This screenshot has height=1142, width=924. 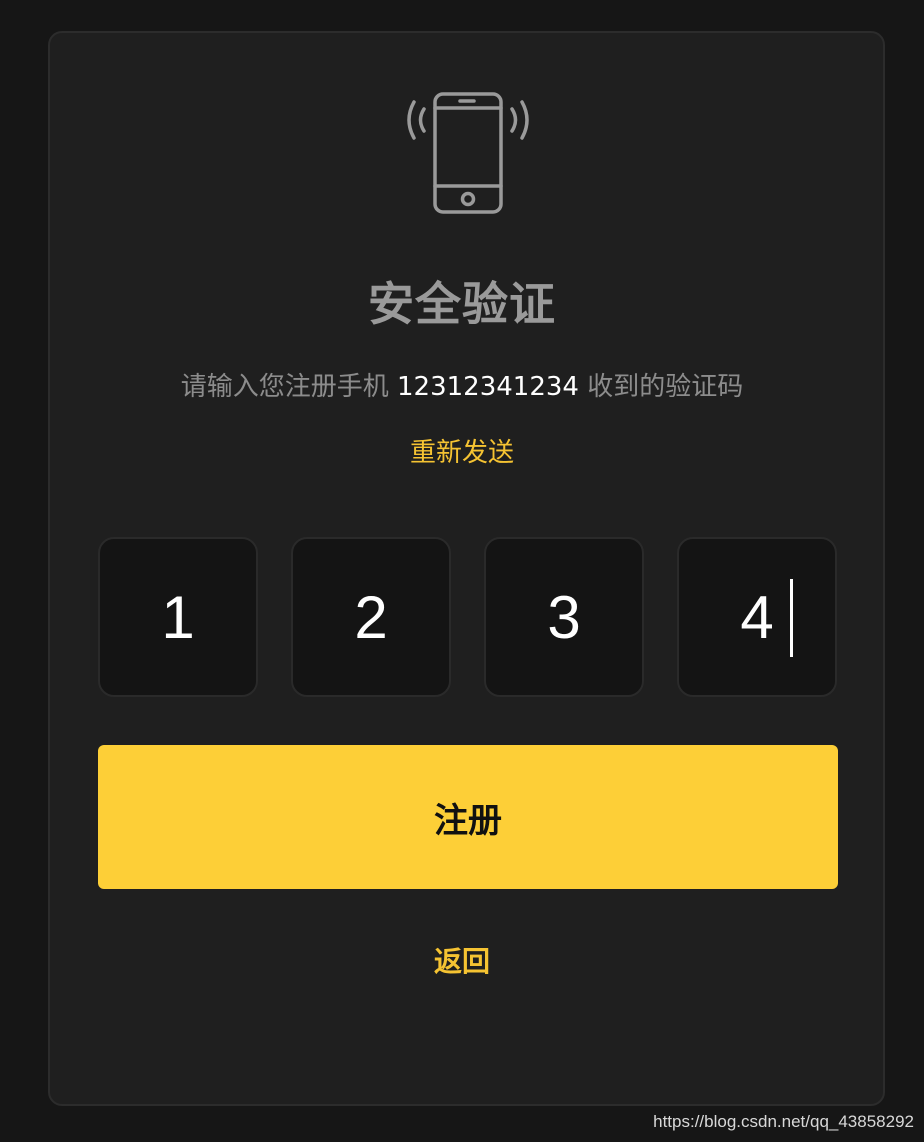 What do you see at coordinates (468, 153) in the screenshot?
I see `vibrating-phone-icon` at bounding box center [468, 153].